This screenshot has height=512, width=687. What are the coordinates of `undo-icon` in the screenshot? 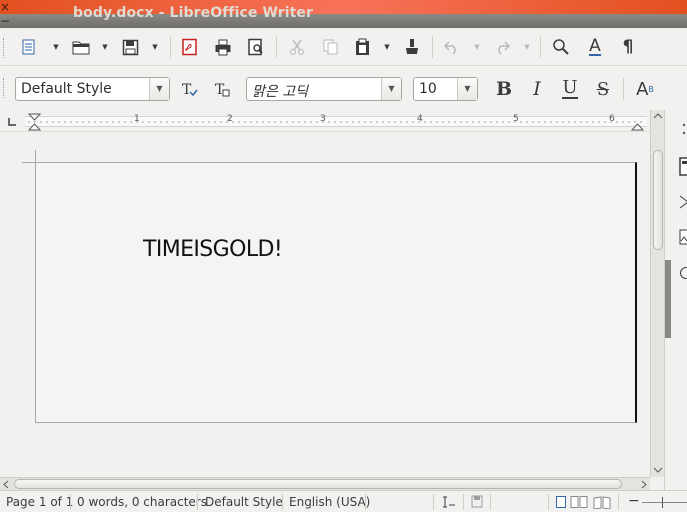 It's located at (452, 47).